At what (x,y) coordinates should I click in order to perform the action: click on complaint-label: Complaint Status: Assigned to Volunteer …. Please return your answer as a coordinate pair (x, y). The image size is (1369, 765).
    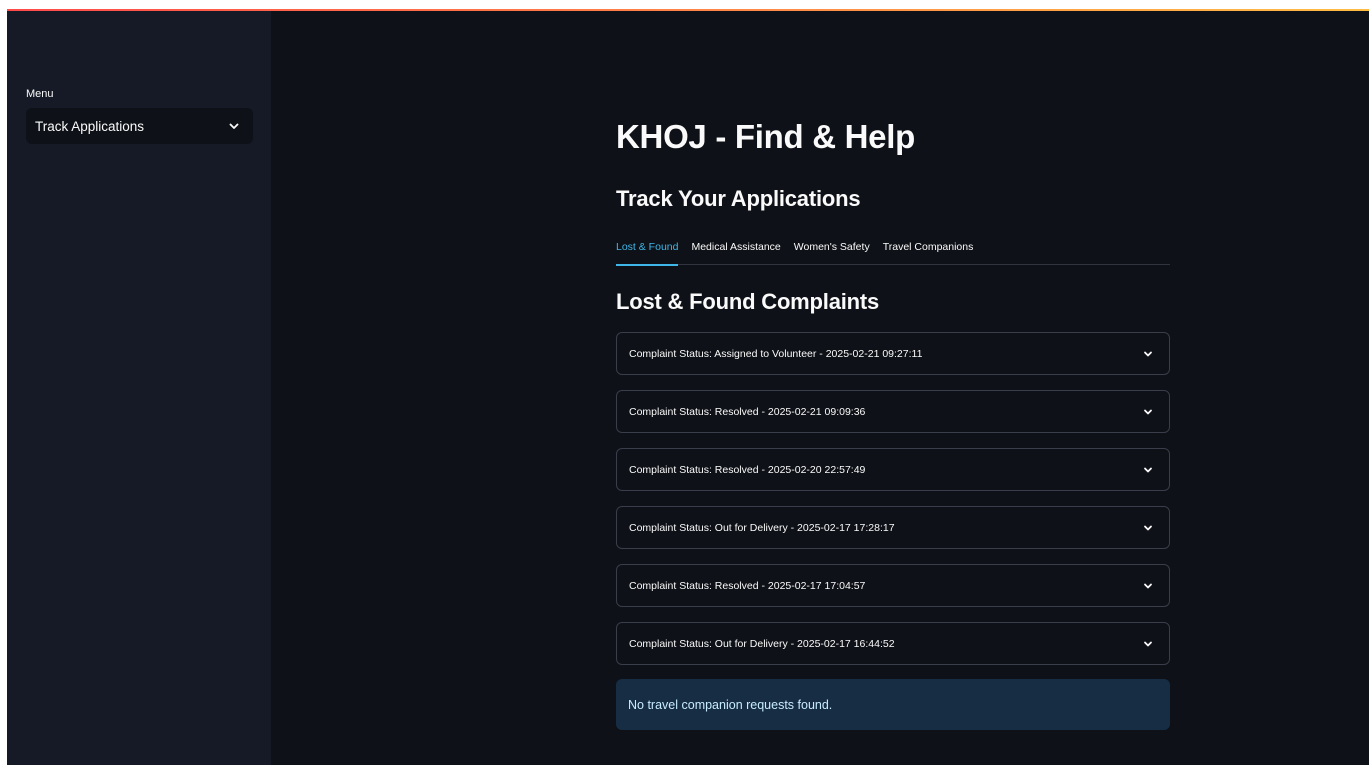
    Looking at the image, I should click on (776, 353).